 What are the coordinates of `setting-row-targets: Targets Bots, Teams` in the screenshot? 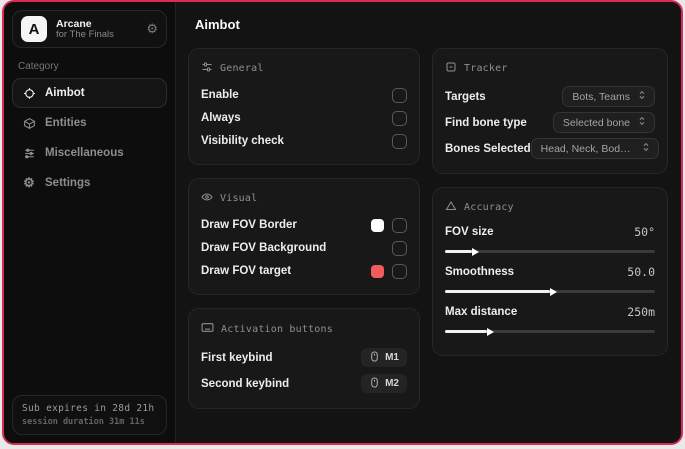 It's located at (550, 96).